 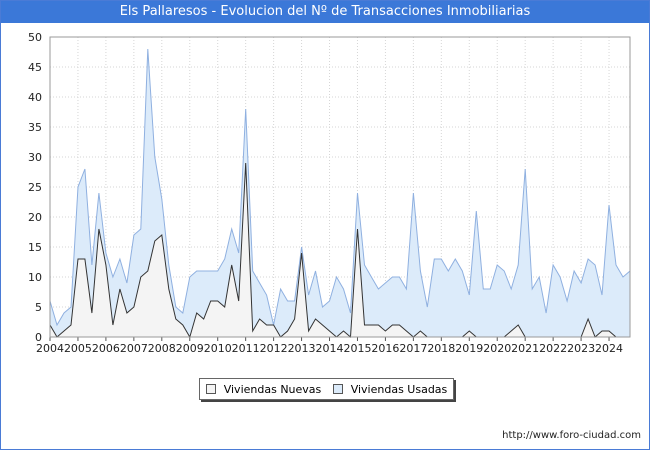 I want to click on x-tick-label: 2022, so click(x=553, y=348).